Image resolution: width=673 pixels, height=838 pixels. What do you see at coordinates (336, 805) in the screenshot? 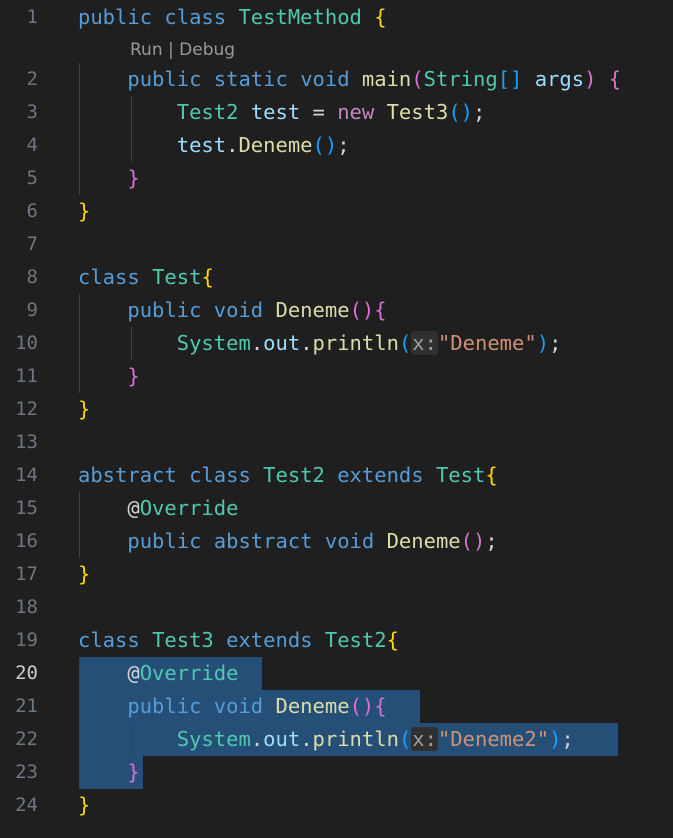
I see `code-line: 24}` at bounding box center [336, 805].